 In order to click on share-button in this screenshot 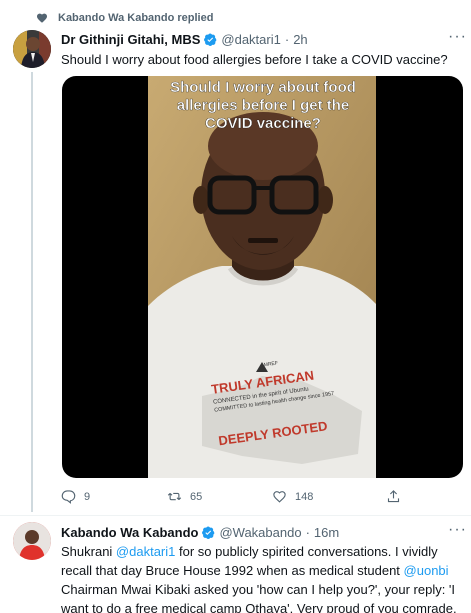, I will do `click(393, 496)`.